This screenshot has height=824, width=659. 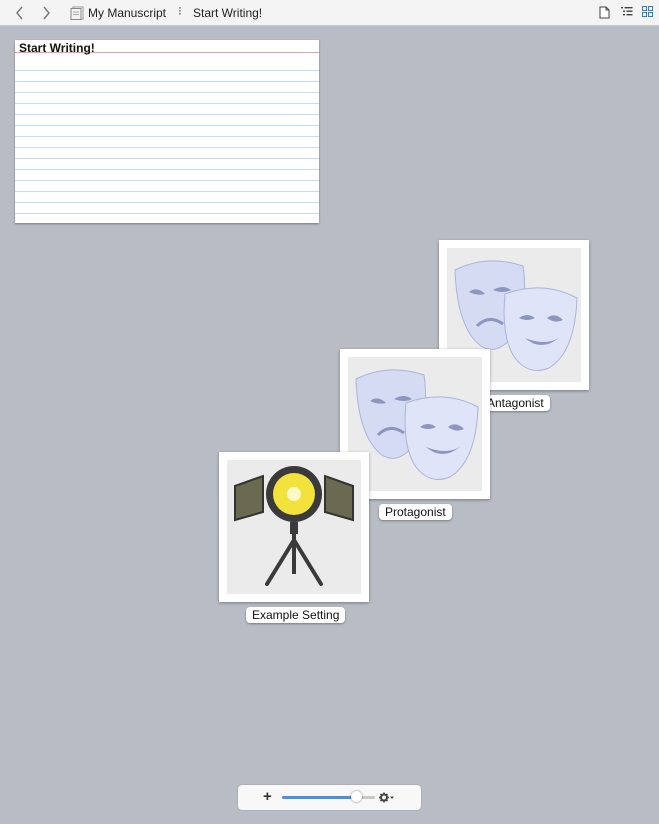 I want to click on index-card: Start Writing!, so click(x=167, y=131).